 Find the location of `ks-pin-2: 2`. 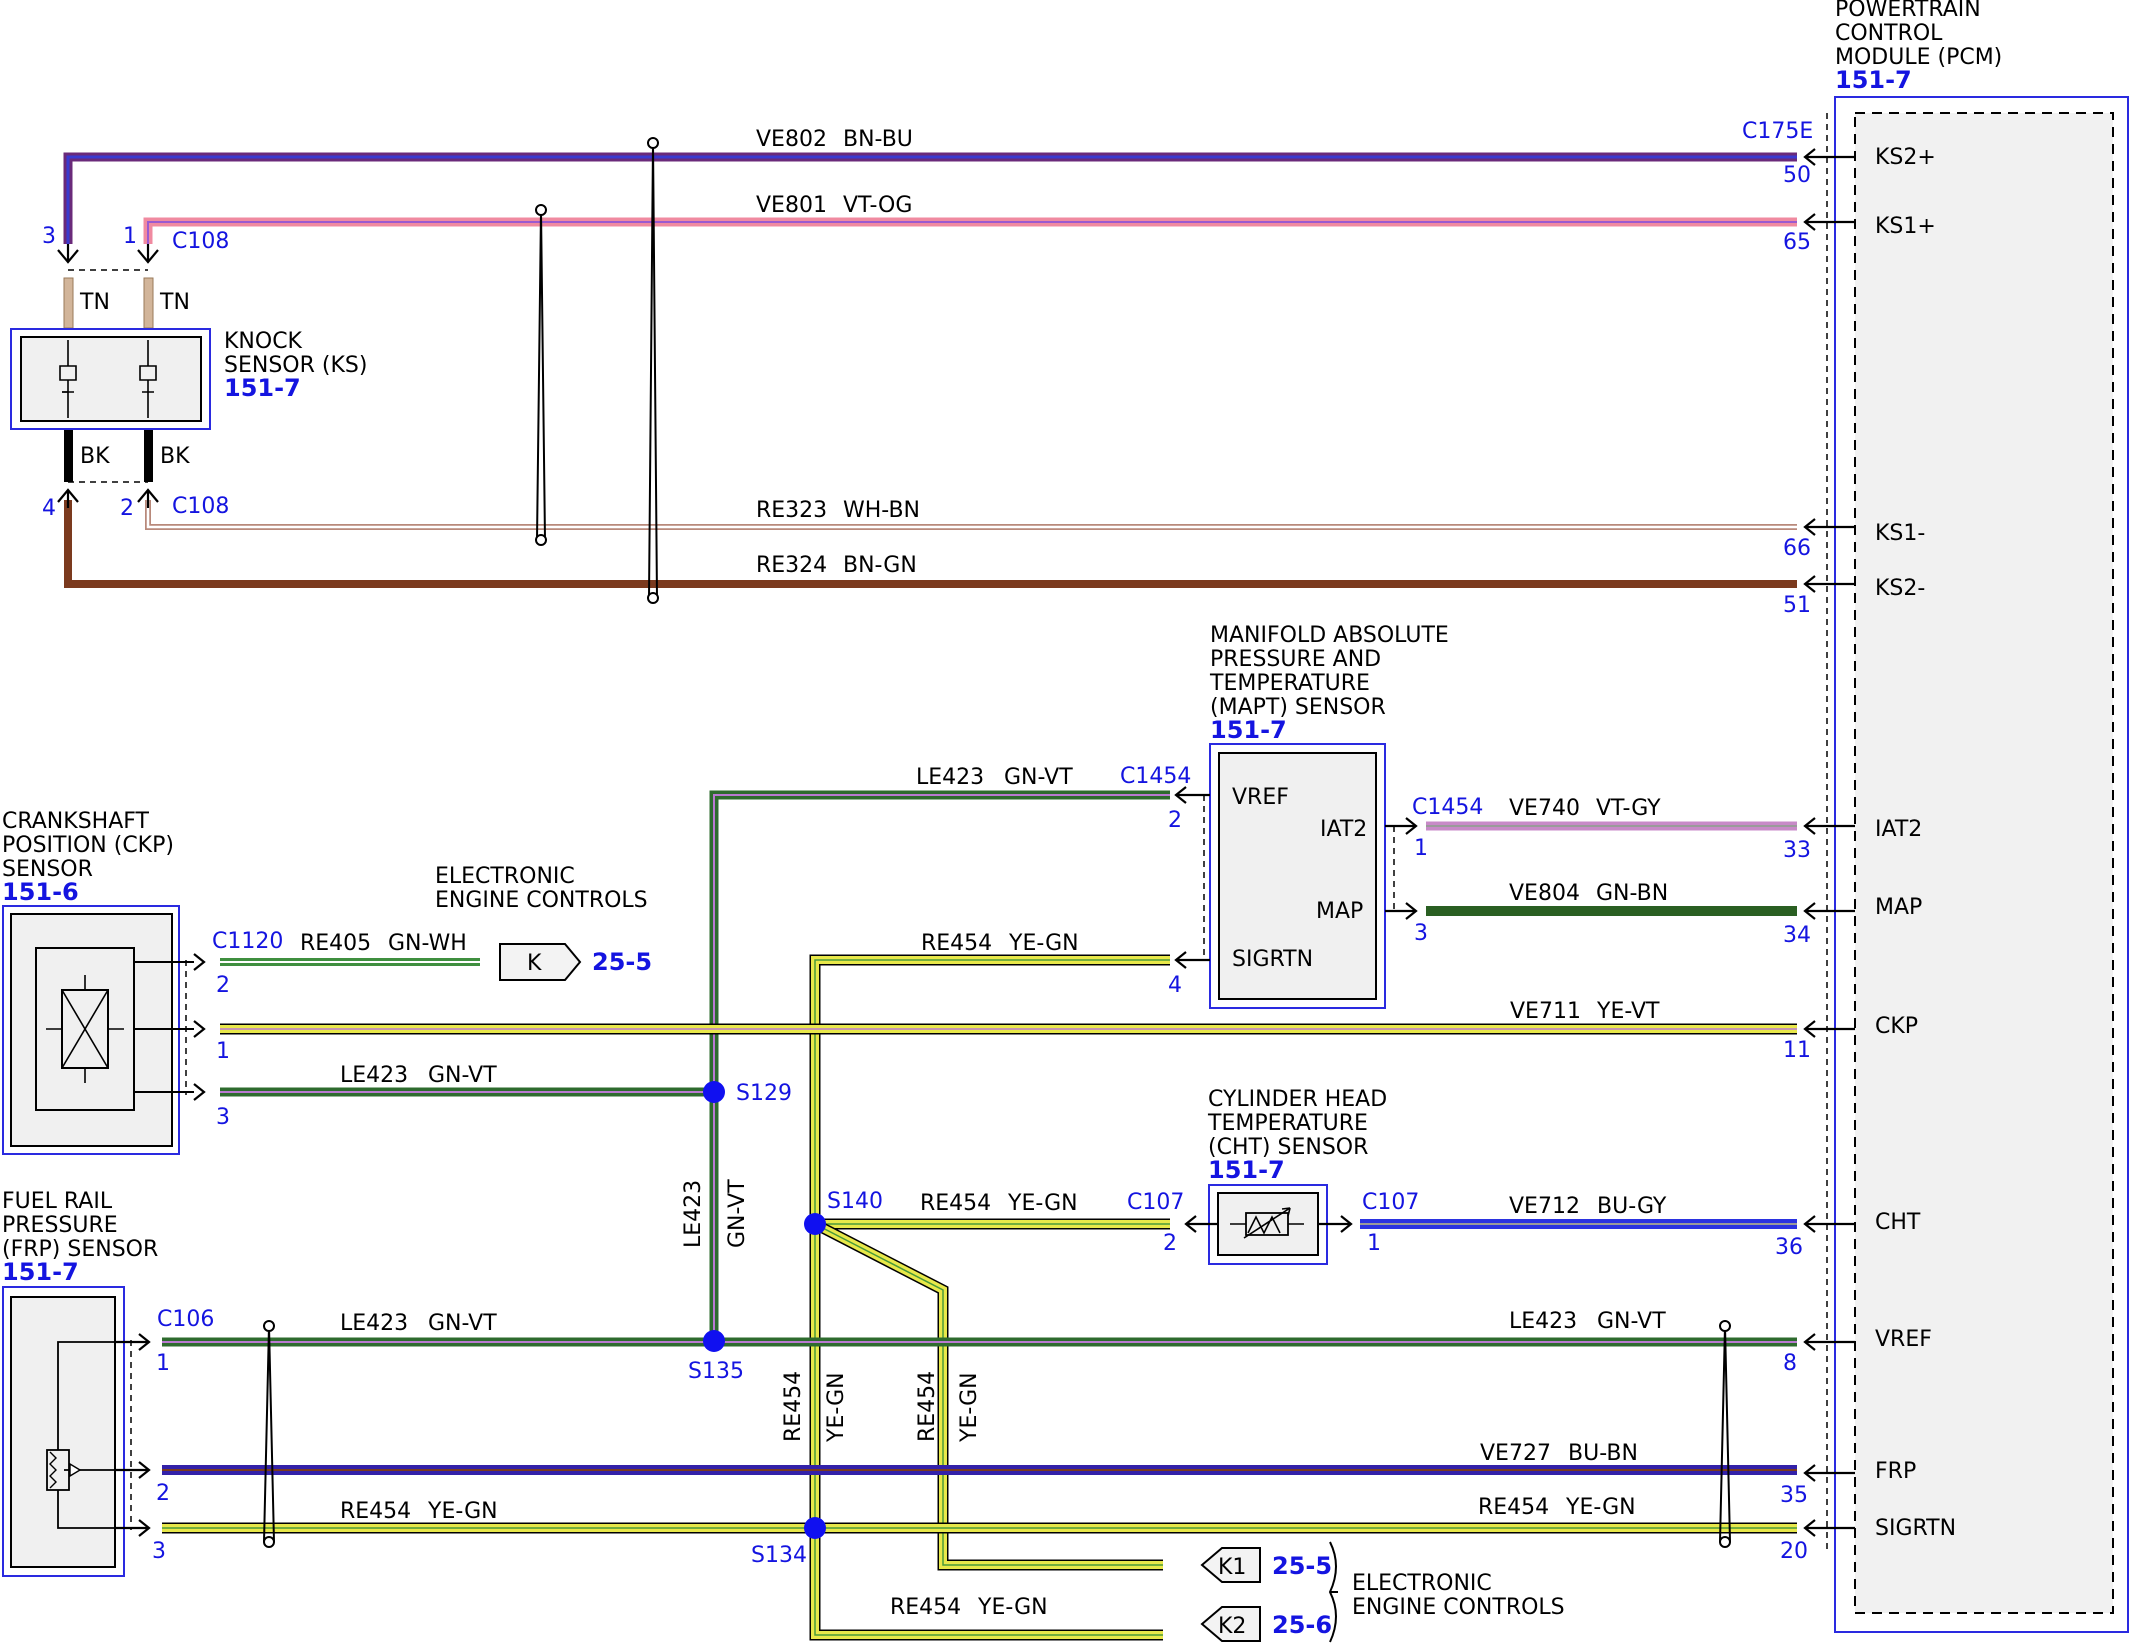

ks-pin-2: 2 is located at coordinates (127, 508).